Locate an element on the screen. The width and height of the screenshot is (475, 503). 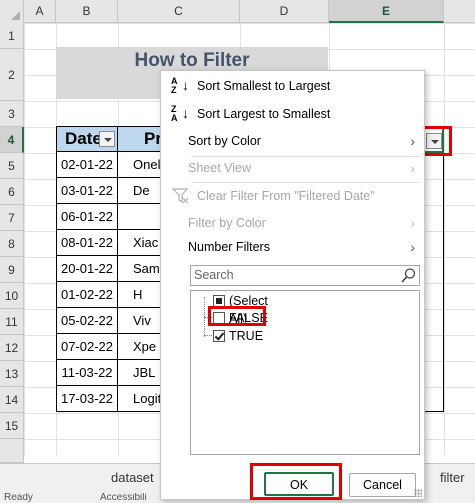
row-header-8: 8 is located at coordinates (12, 244).